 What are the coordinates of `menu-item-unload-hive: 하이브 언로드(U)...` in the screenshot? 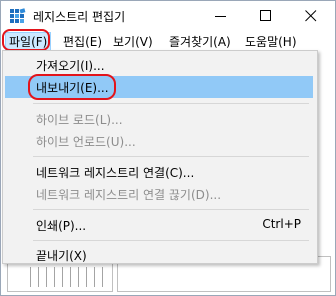 It's located at (159, 141).